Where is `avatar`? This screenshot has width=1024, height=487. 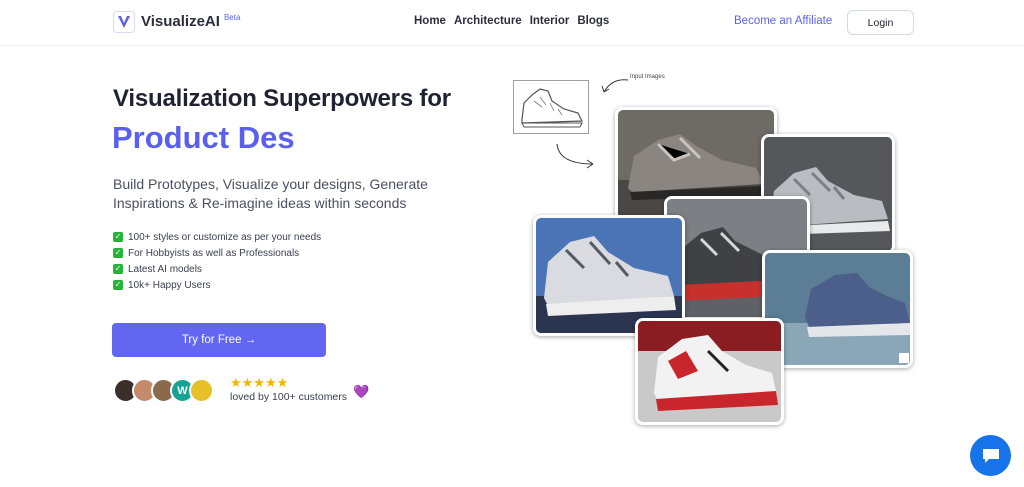 avatar is located at coordinates (201, 390).